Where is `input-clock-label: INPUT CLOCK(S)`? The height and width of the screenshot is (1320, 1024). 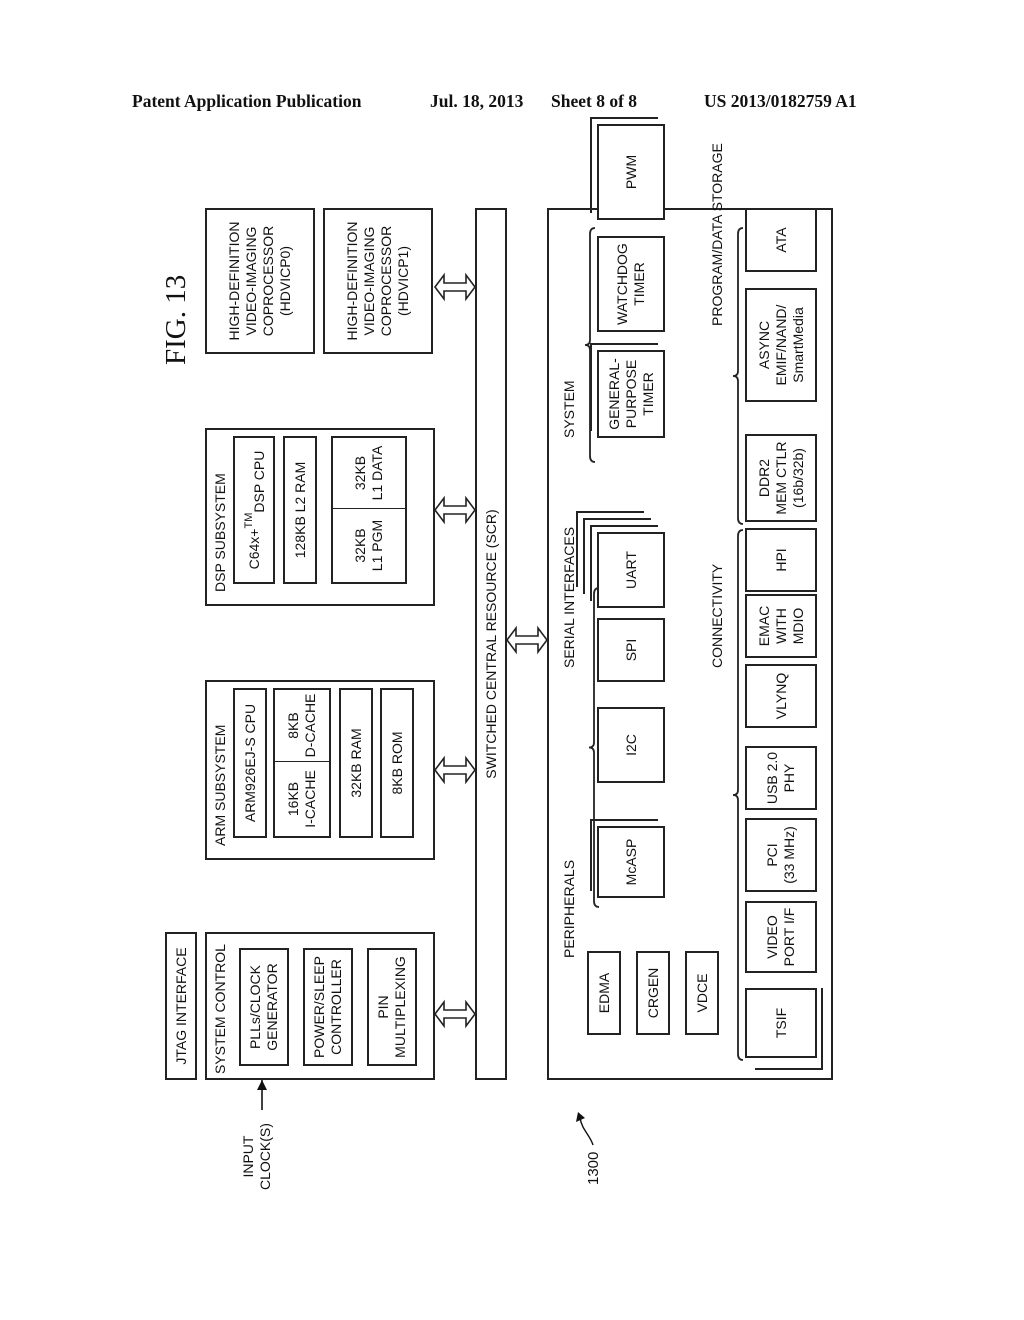
input-clock-label: INPUT CLOCK(S) is located at coordinates (256, 1156).